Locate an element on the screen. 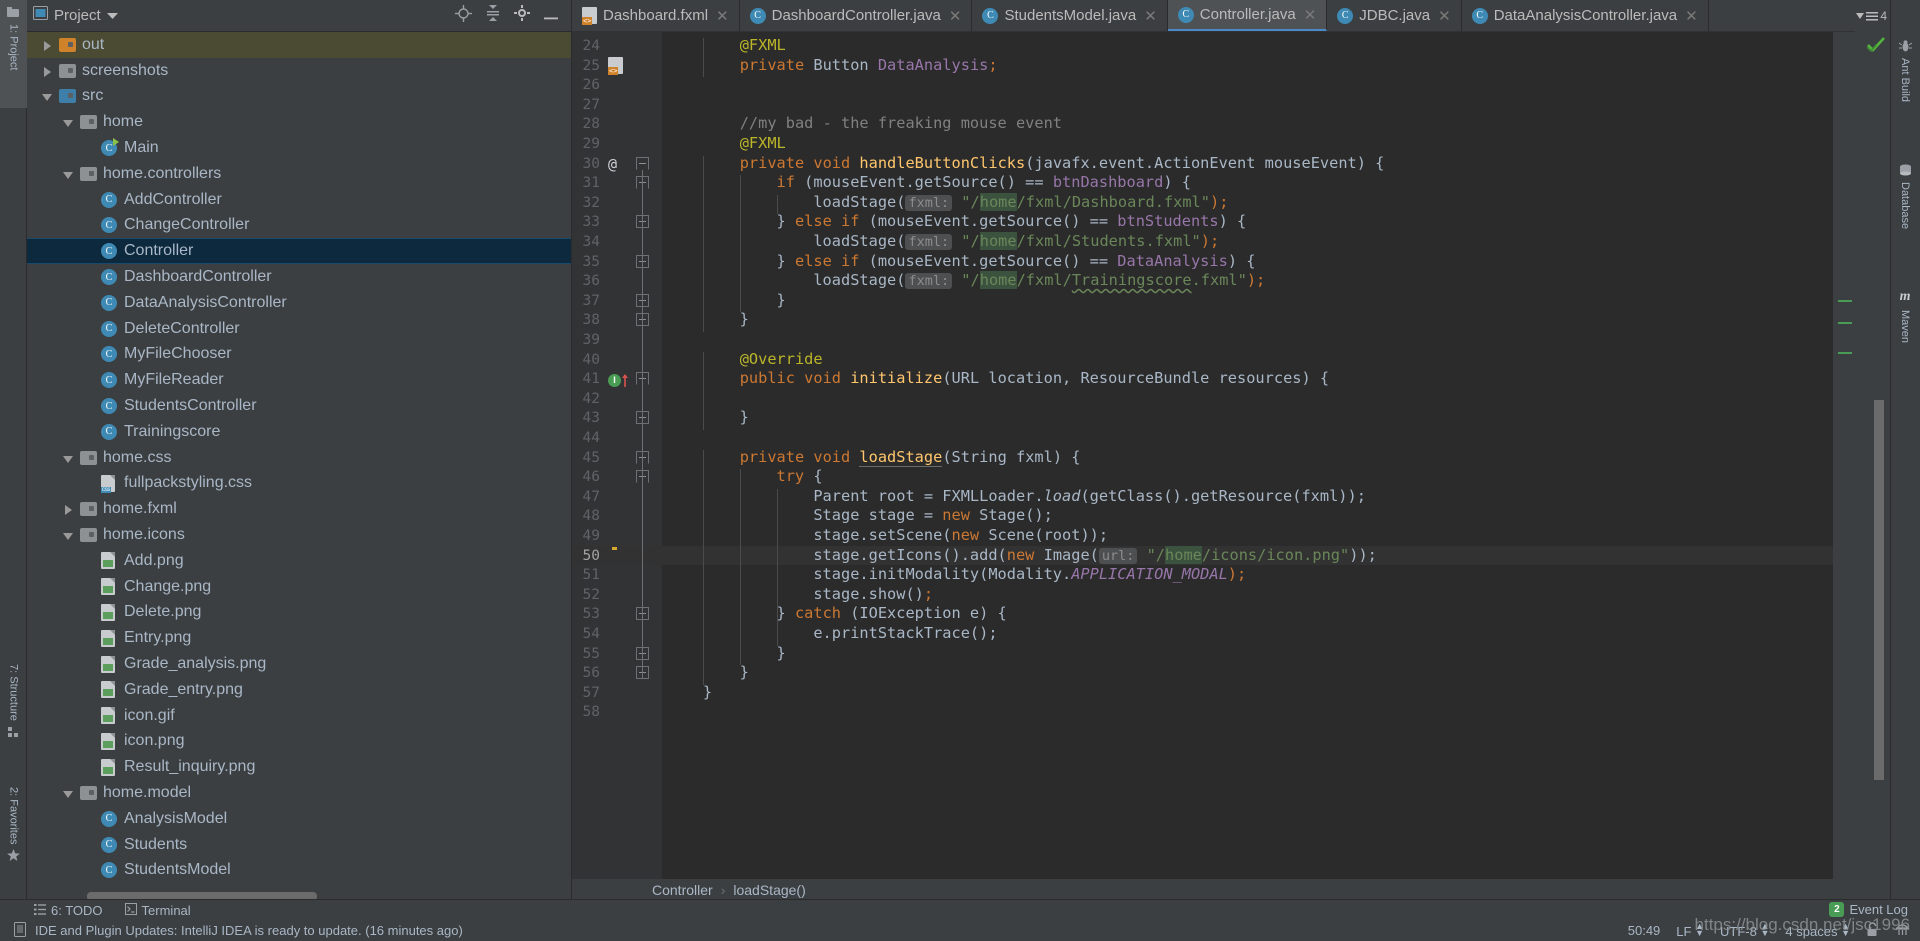  tree-item-trainingscore: C Trainingscore is located at coordinates (299, 432).